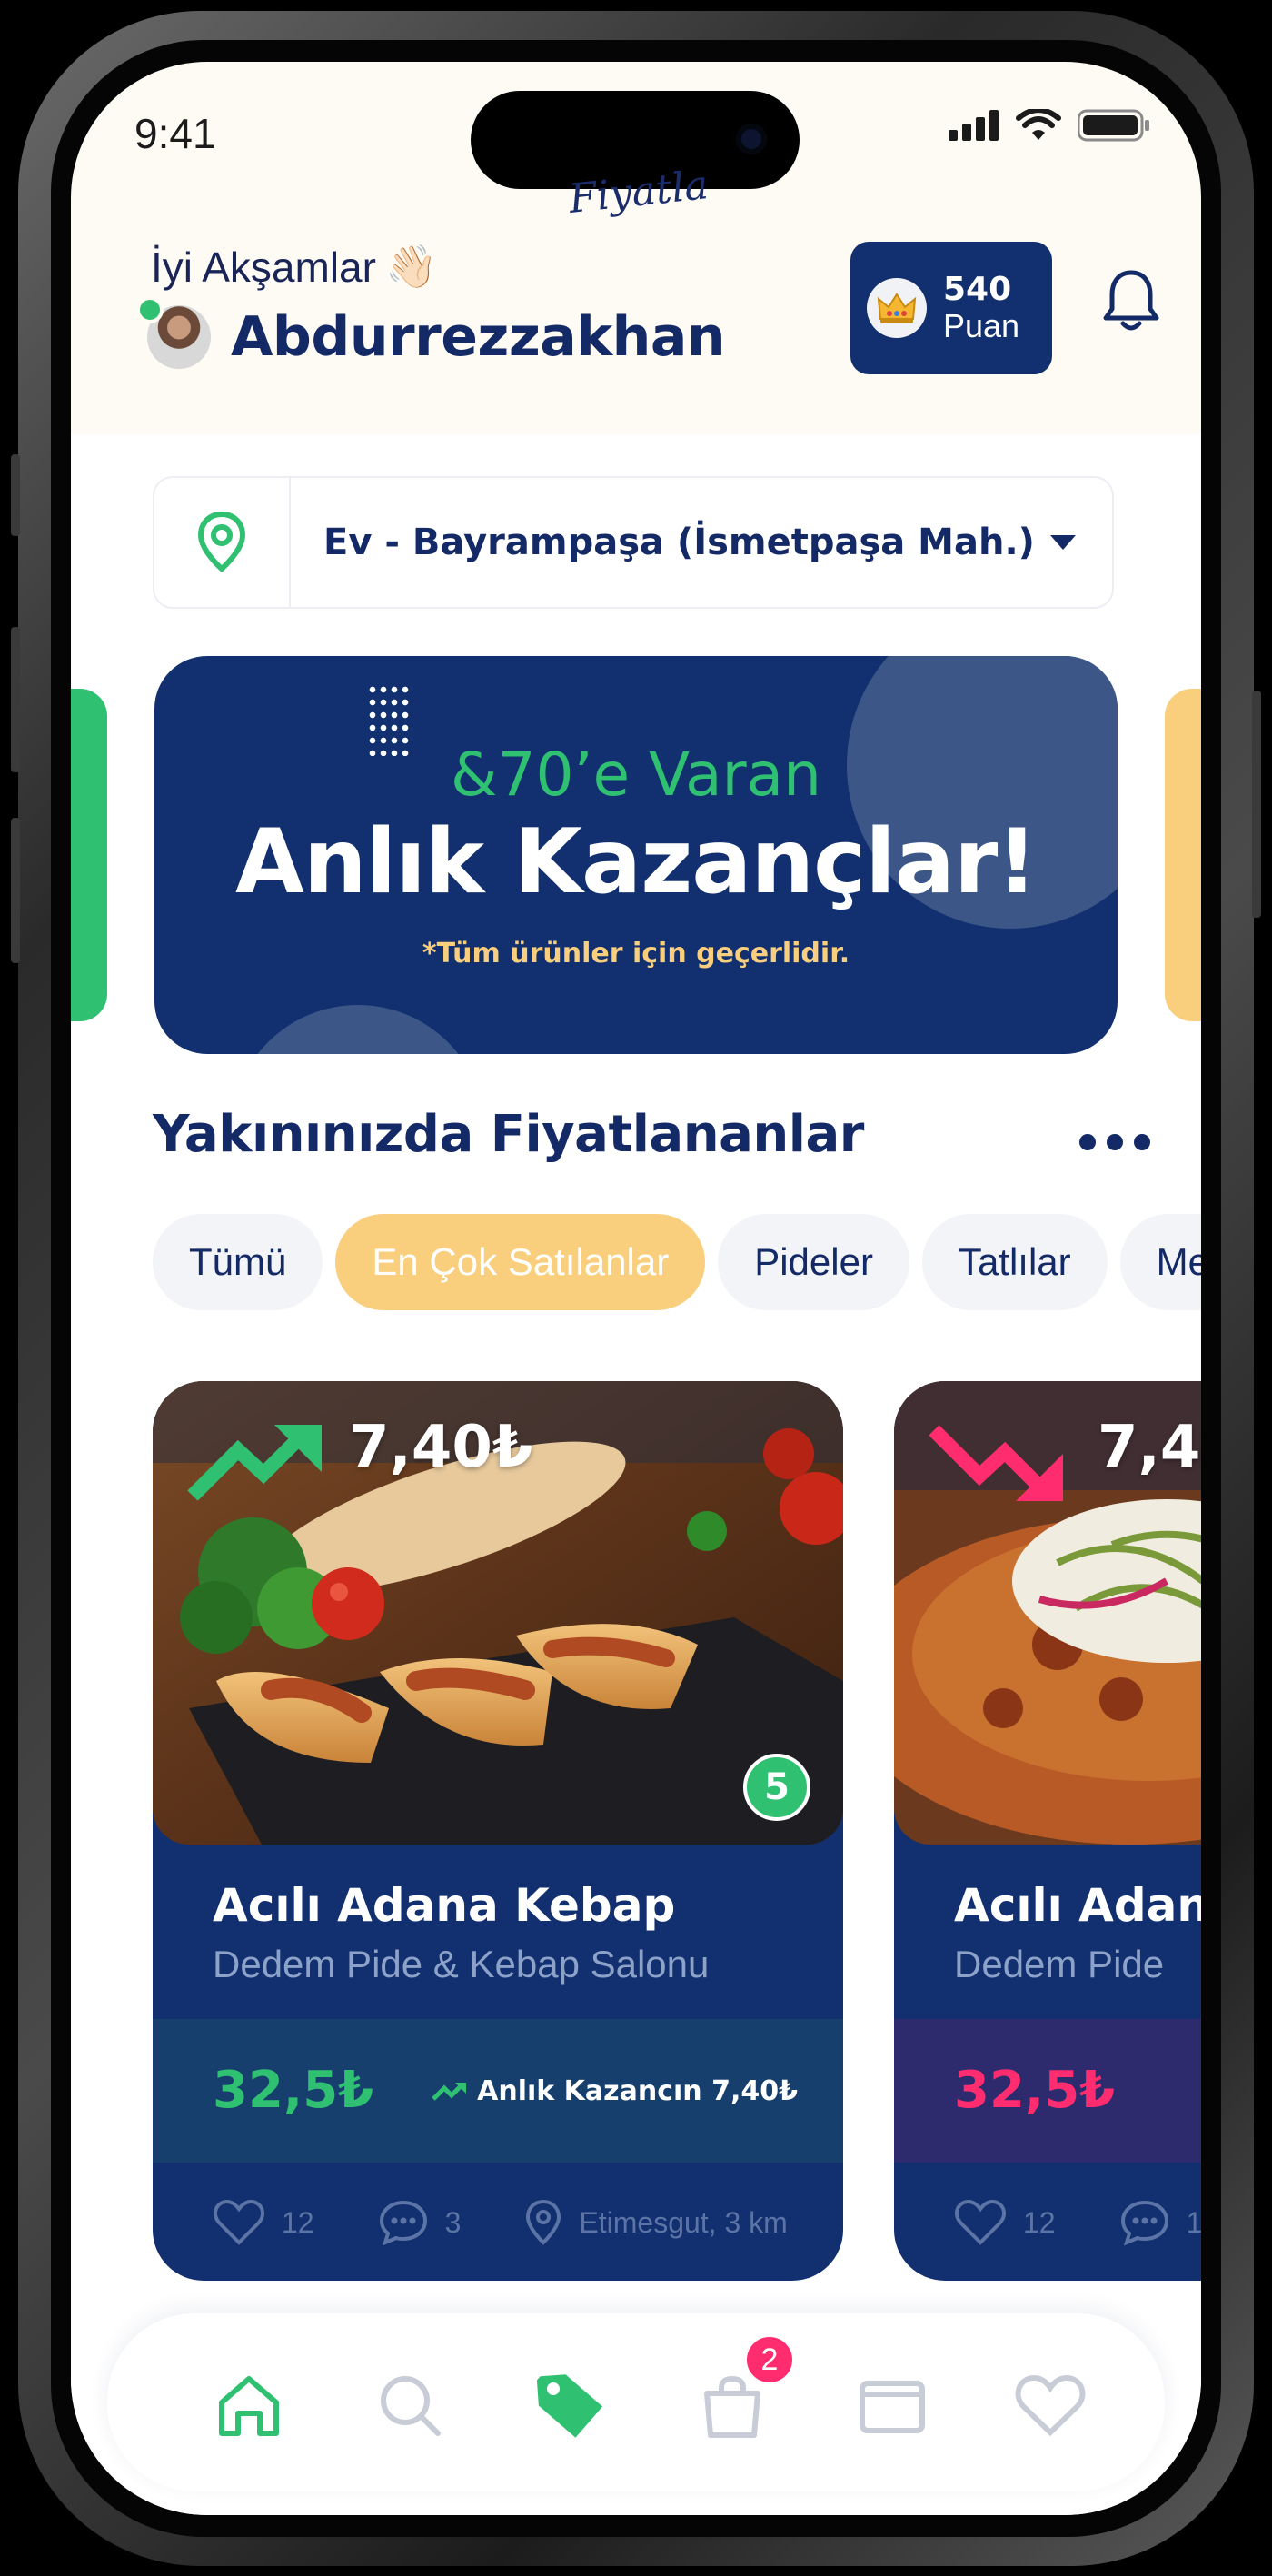 This screenshot has height=2576, width=1272. What do you see at coordinates (1160, 1262) in the screenshot?
I see `chip-more: Me` at bounding box center [1160, 1262].